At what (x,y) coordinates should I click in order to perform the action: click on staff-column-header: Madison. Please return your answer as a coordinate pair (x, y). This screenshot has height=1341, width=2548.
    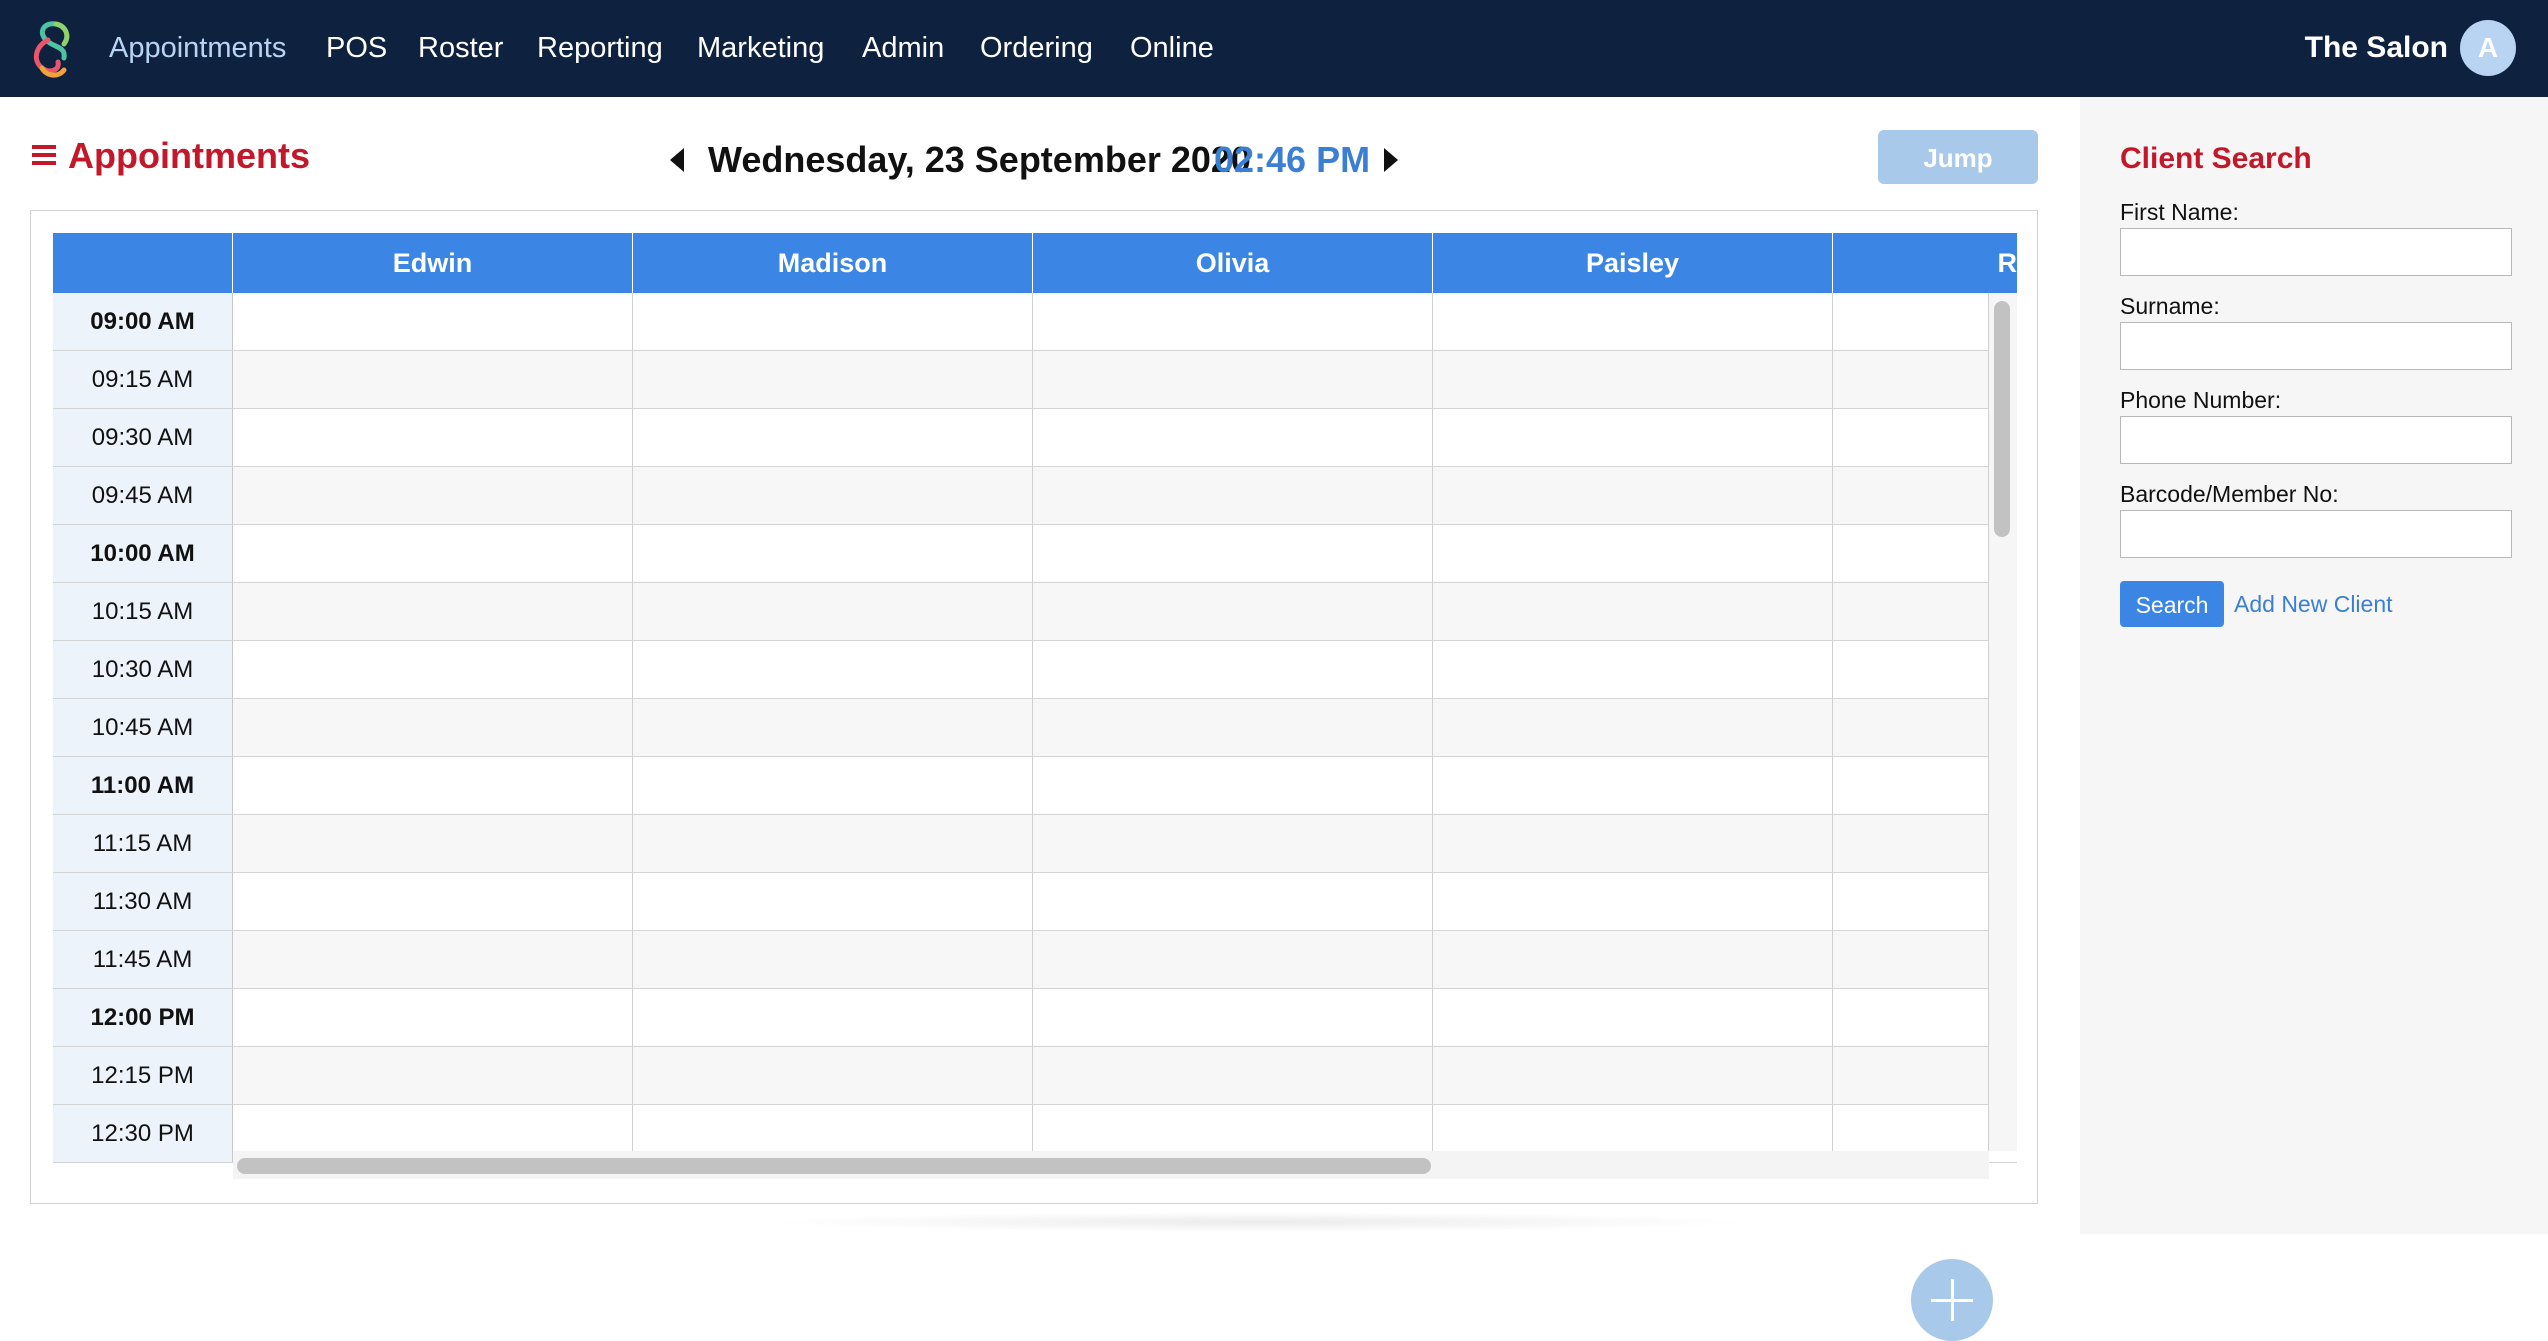
    Looking at the image, I should click on (833, 263).